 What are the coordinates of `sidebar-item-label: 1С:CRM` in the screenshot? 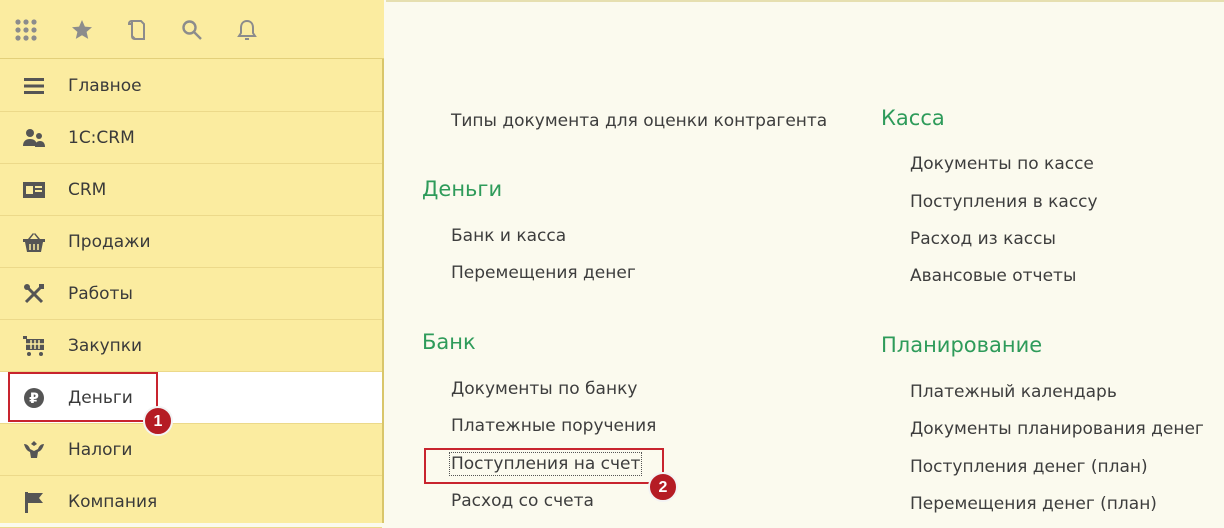 It's located at (101, 138).